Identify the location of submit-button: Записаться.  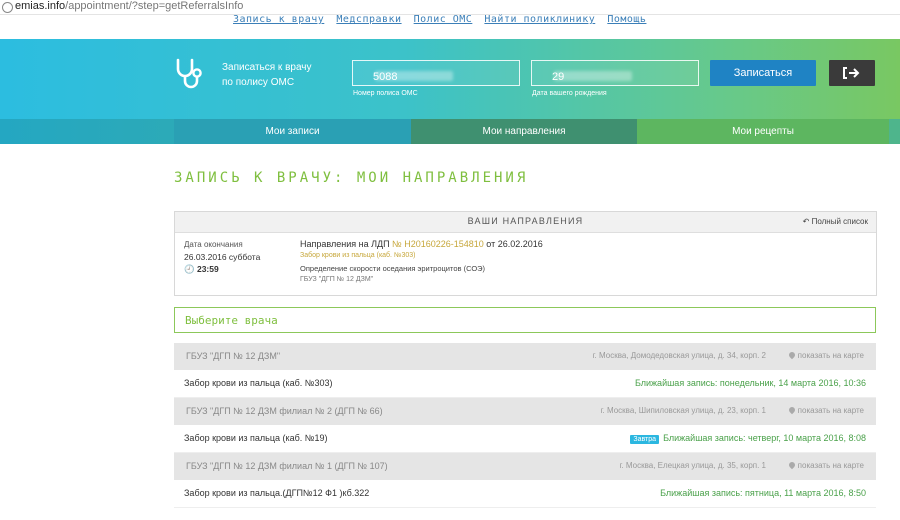
(763, 73).